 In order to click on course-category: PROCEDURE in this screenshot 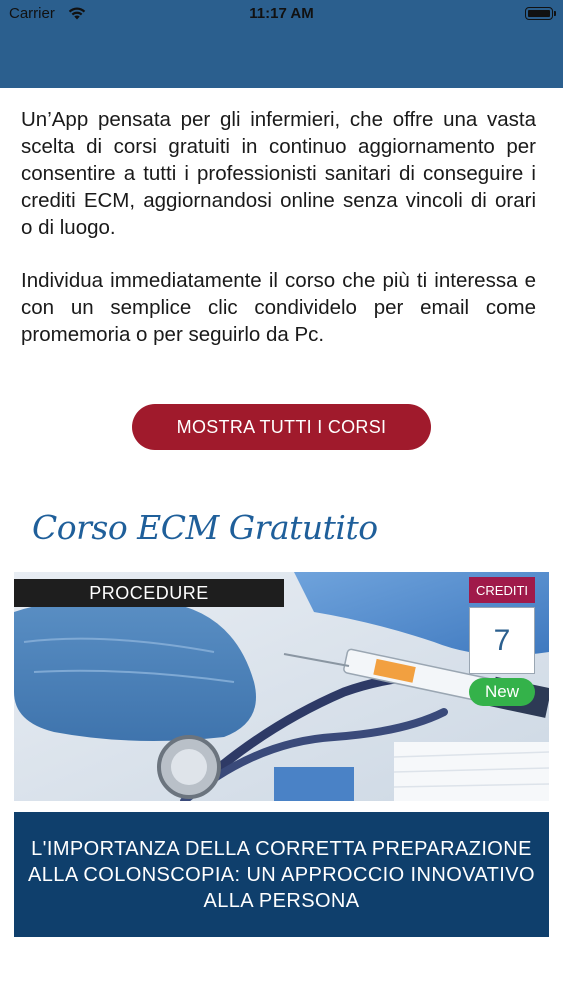, I will do `click(149, 593)`.